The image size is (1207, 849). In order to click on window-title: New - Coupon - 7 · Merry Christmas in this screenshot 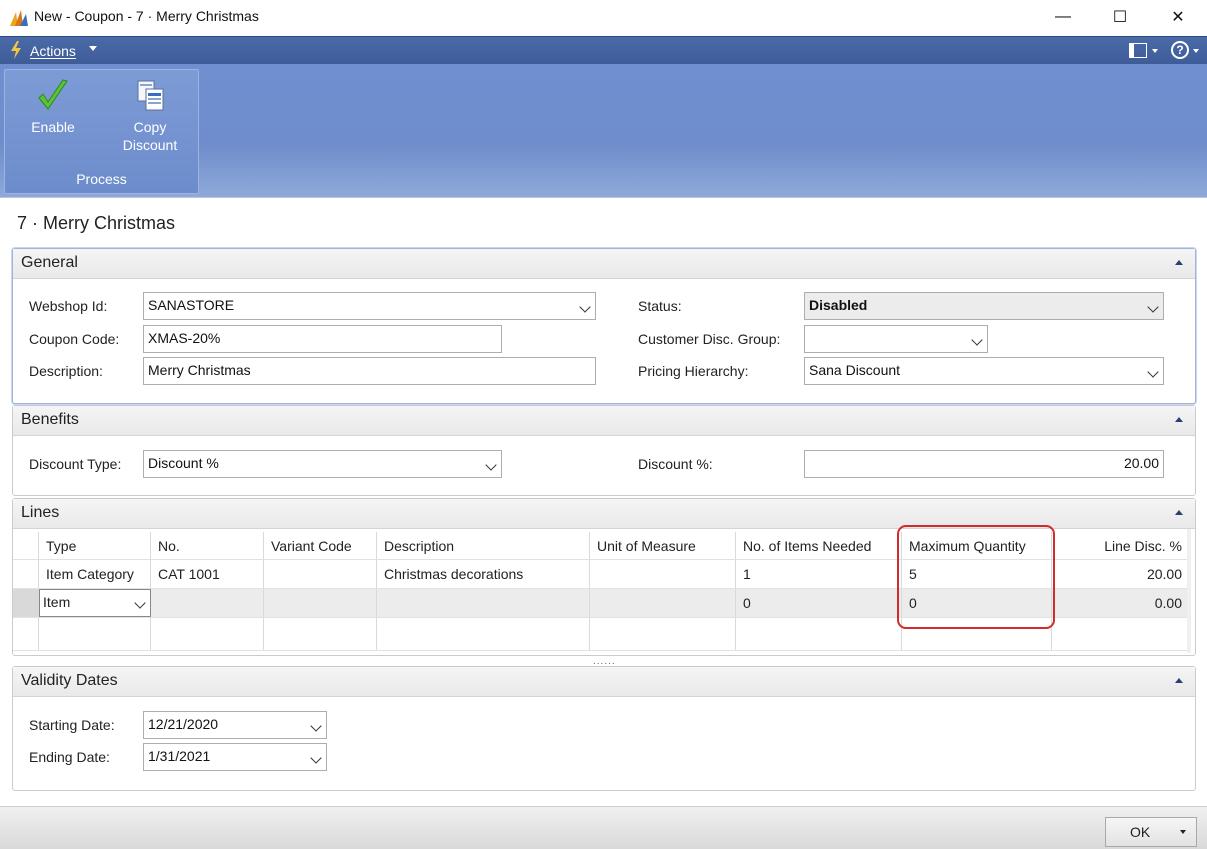, I will do `click(146, 16)`.